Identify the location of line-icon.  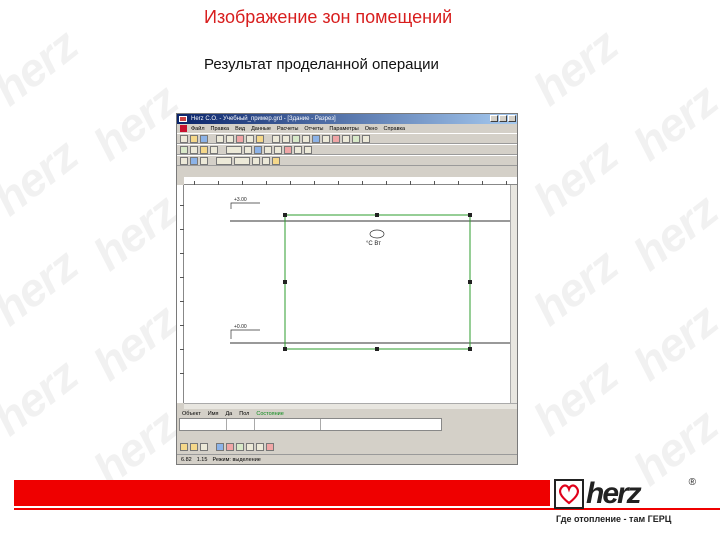
(194, 149).